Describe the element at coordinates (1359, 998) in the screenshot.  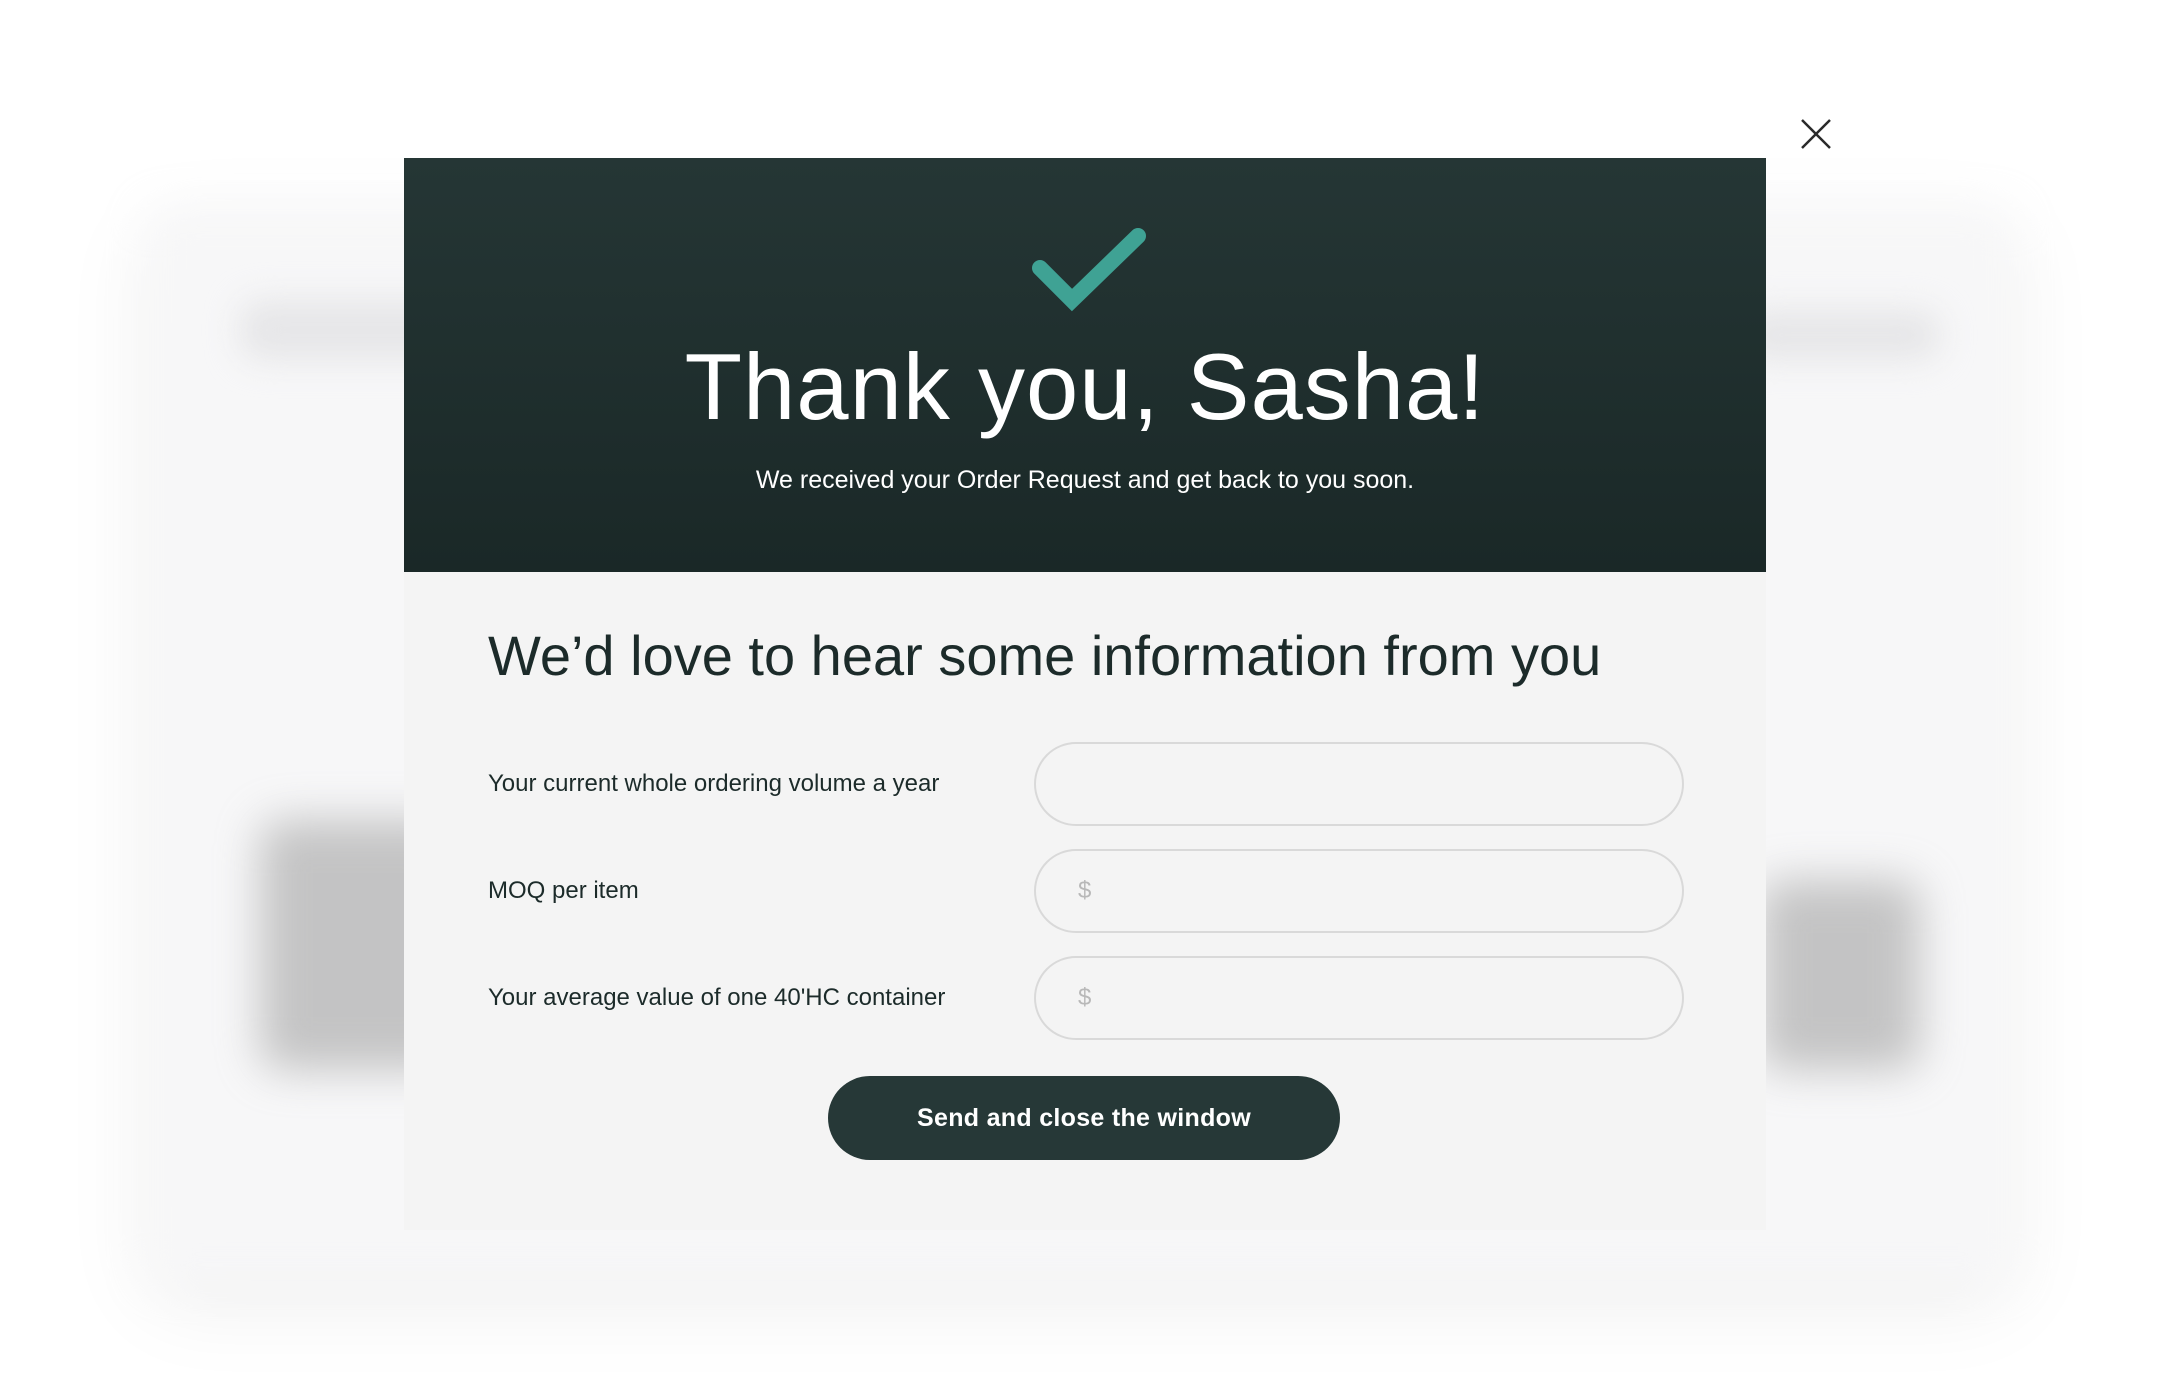
I see `container-value-input` at that location.